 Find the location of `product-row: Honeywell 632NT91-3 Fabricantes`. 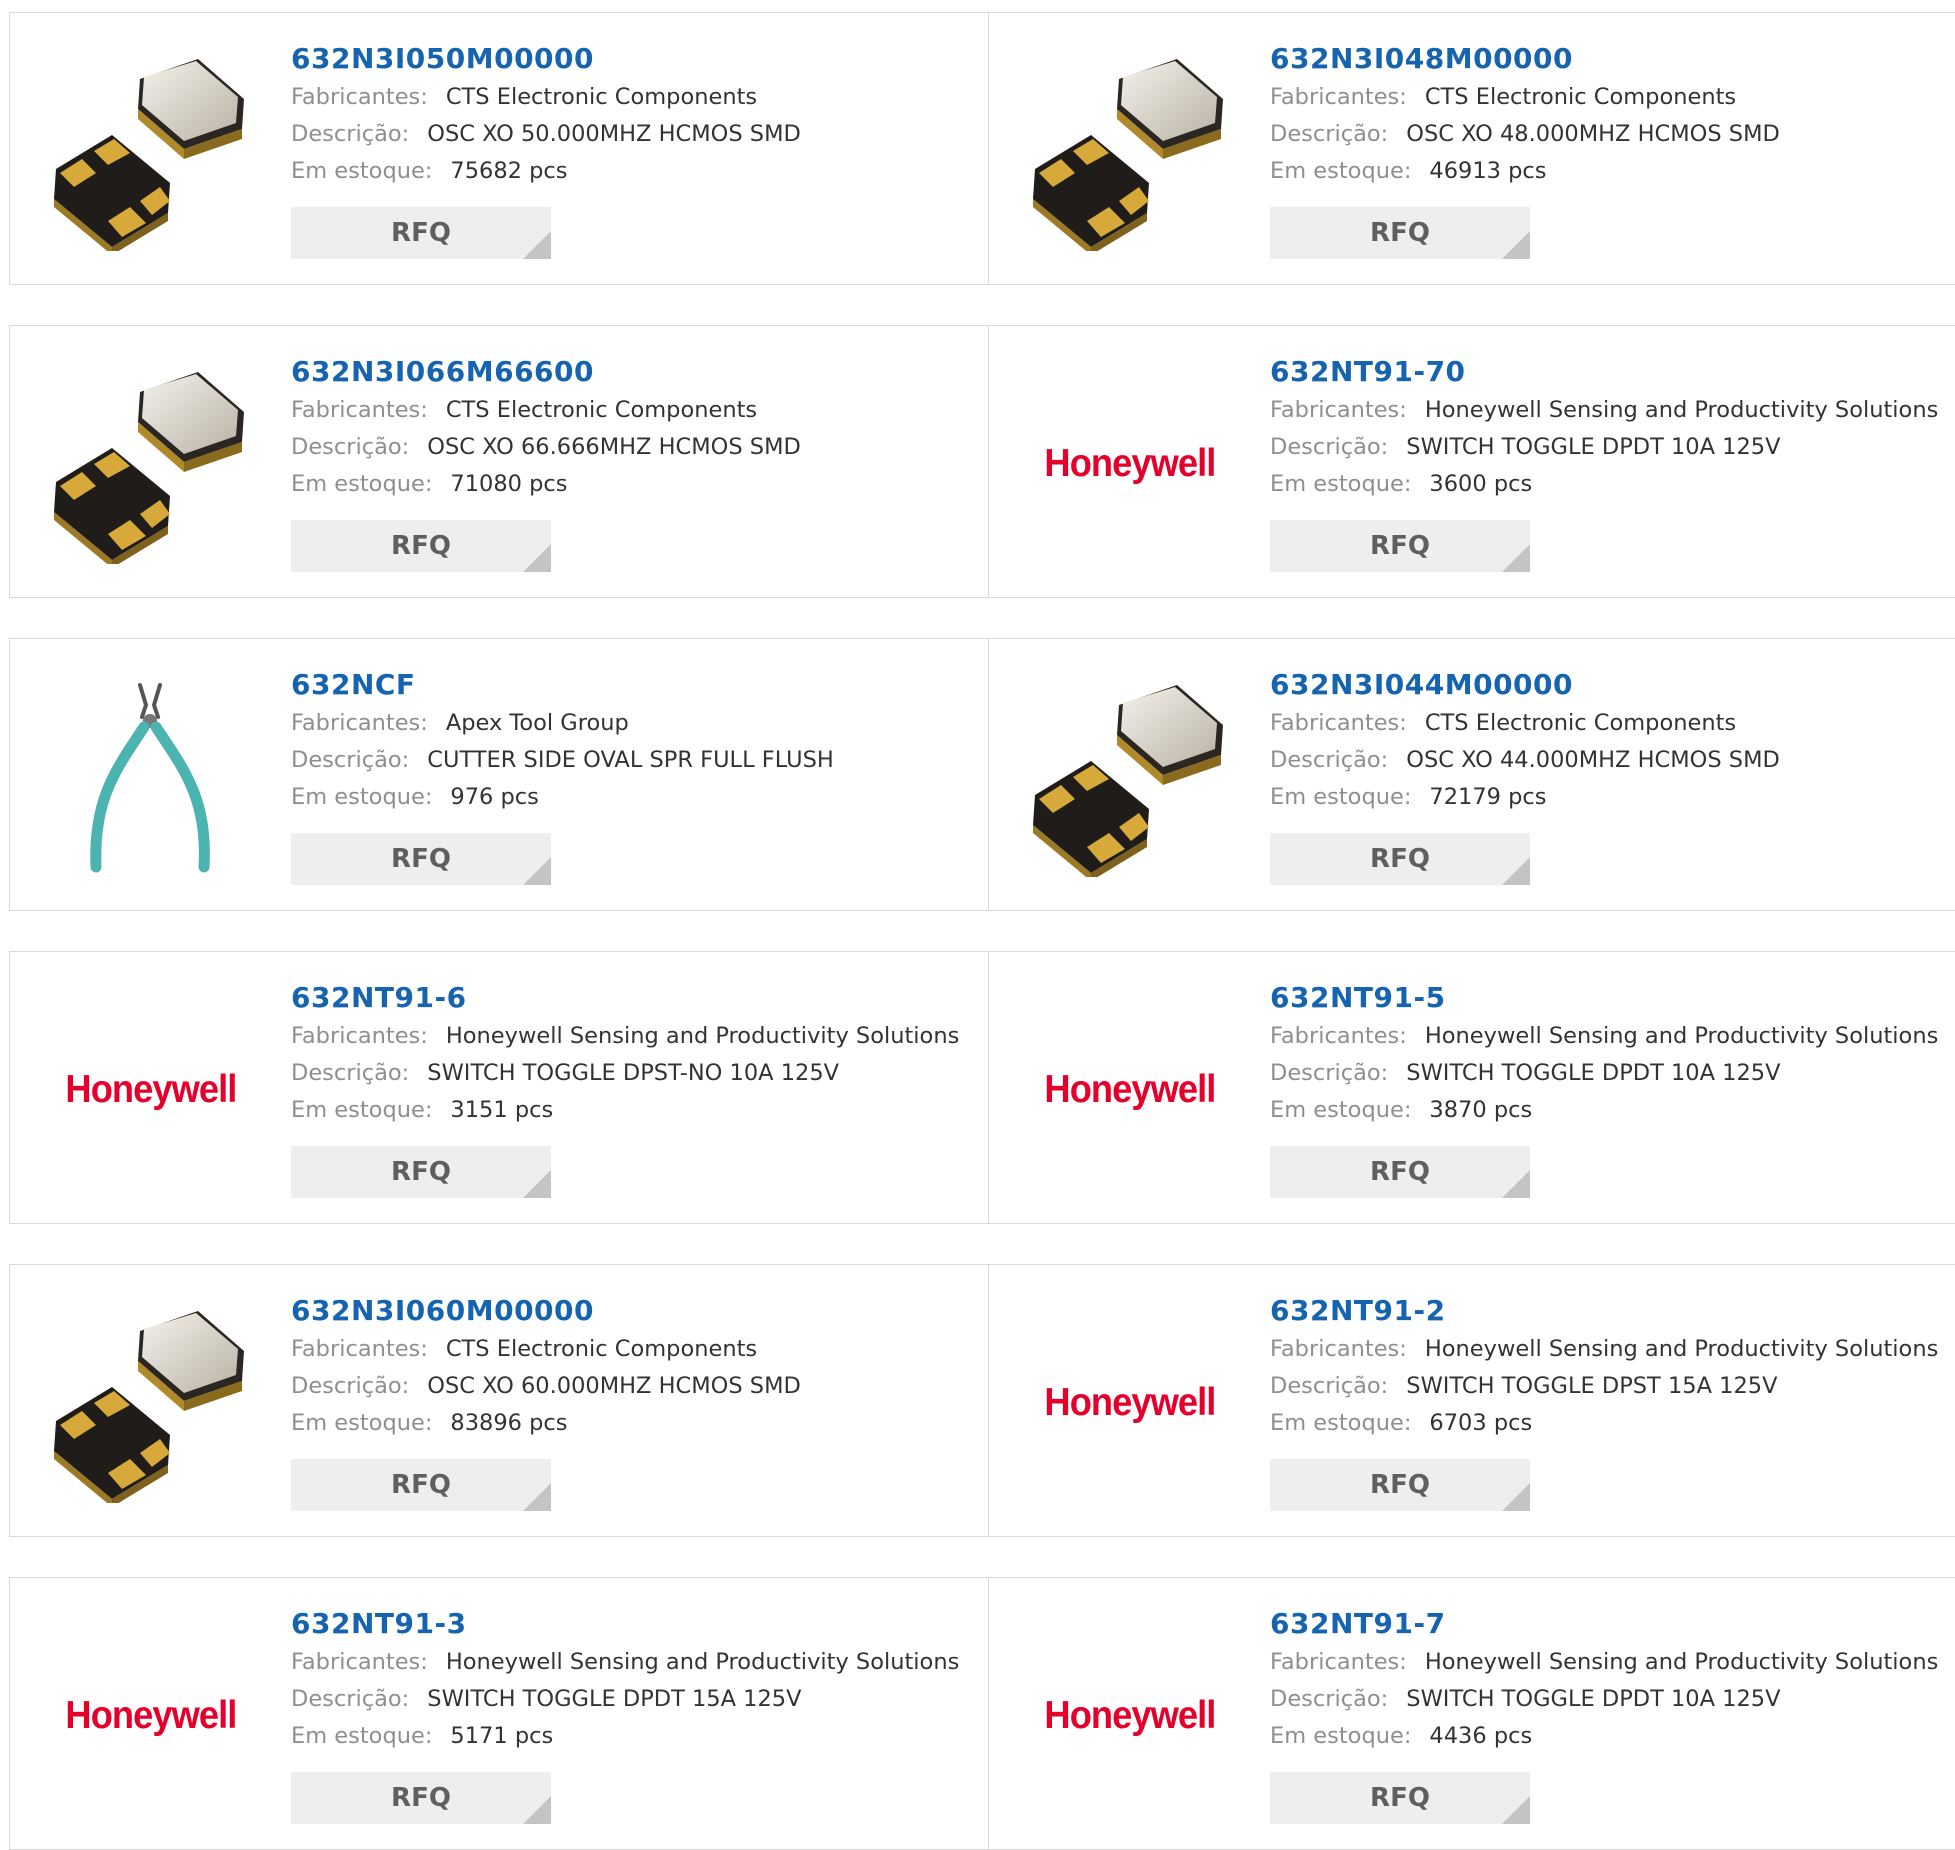

product-row: Honeywell 632NT91-3 Fabricantes is located at coordinates (982, 1713).